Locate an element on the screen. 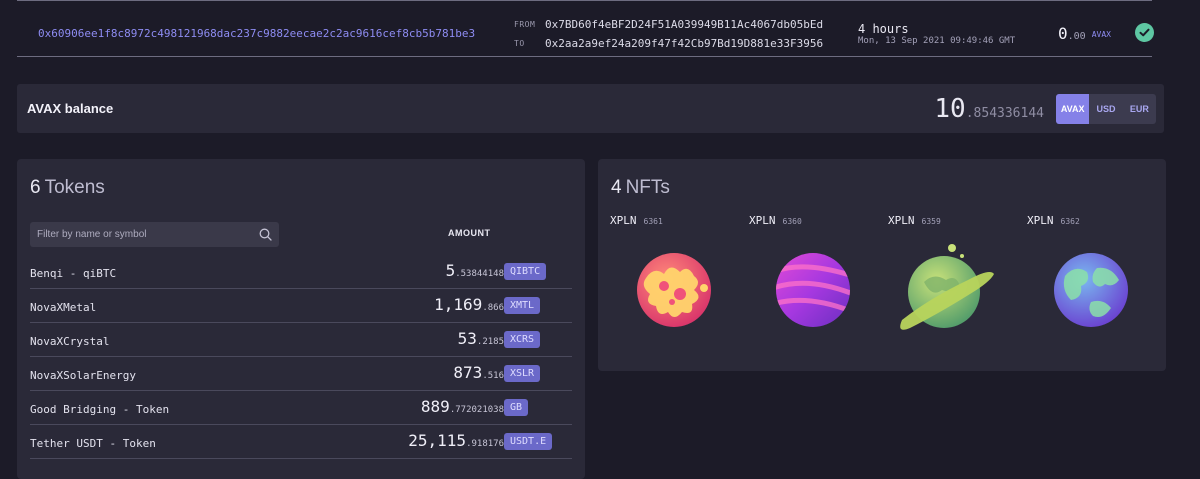  currency-usd-button: USD is located at coordinates (1105, 109).